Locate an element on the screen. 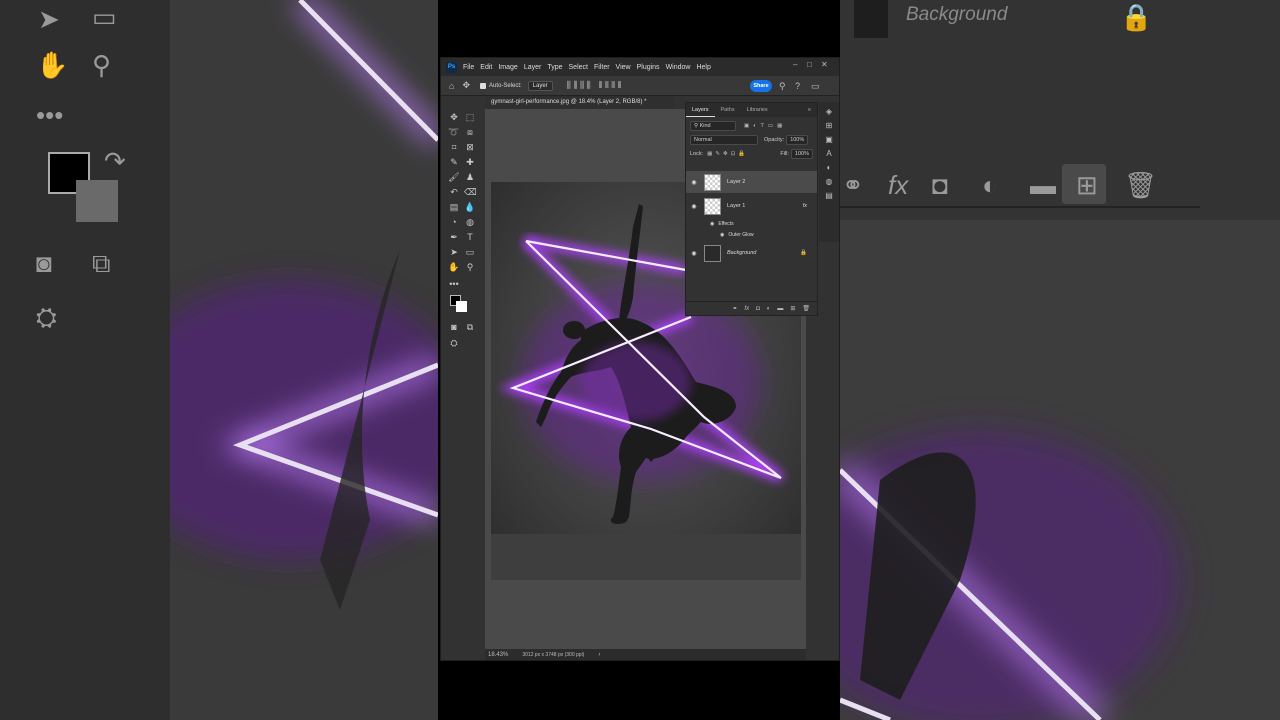  panel-menu-icon: ≡ is located at coordinates (809, 110).